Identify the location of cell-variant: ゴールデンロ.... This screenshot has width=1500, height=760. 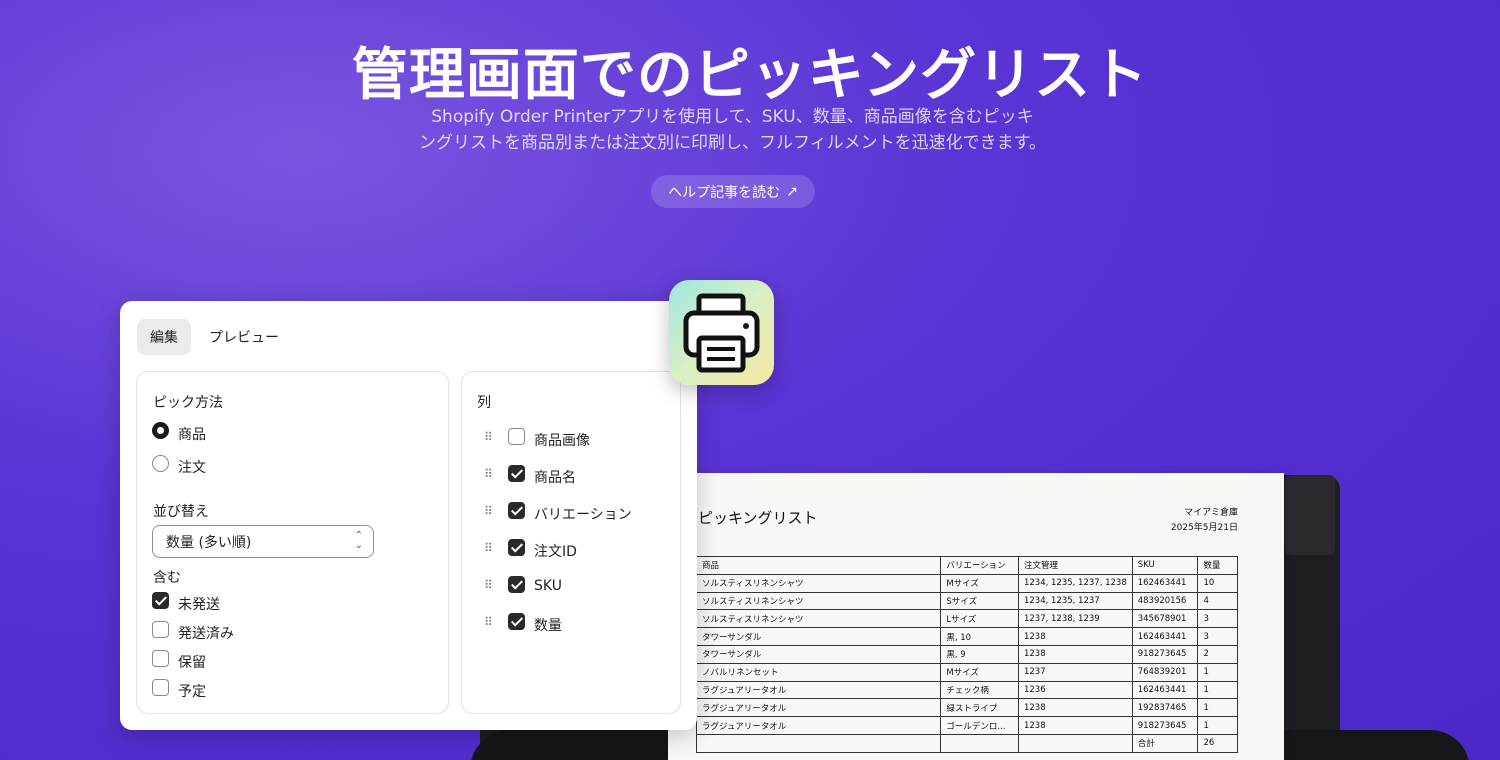
(979, 725).